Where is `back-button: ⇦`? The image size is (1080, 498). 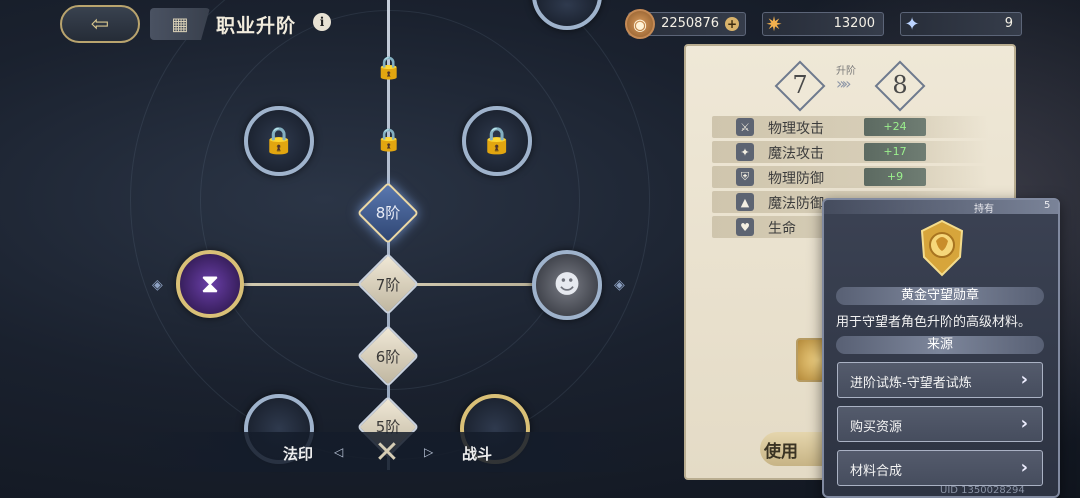
back-button: ⇦ is located at coordinates (100, 24).